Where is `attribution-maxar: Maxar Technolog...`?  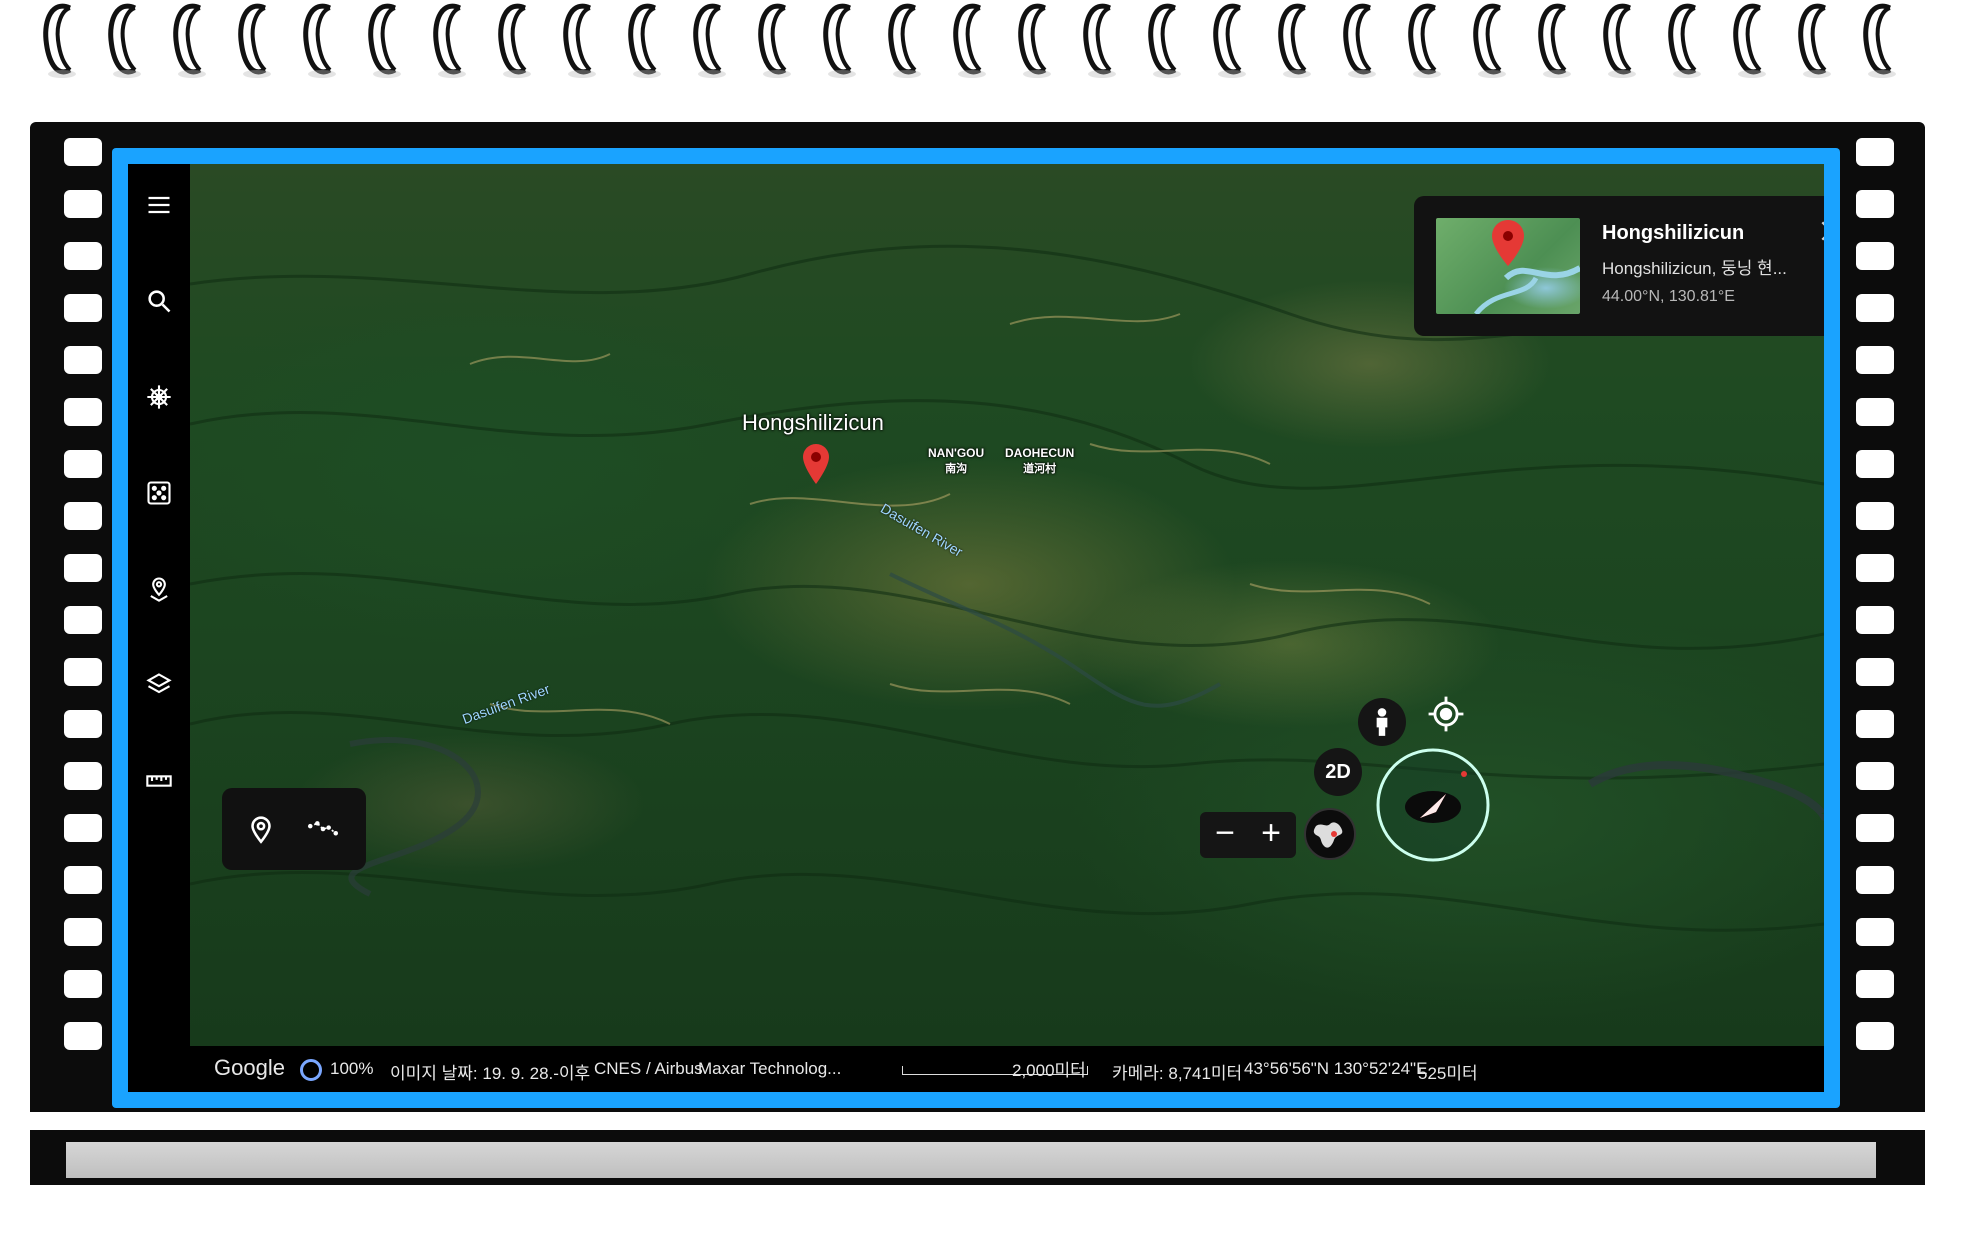
attribution-maxar: Maxar Technolog... is located at coordinates (769, 1069).